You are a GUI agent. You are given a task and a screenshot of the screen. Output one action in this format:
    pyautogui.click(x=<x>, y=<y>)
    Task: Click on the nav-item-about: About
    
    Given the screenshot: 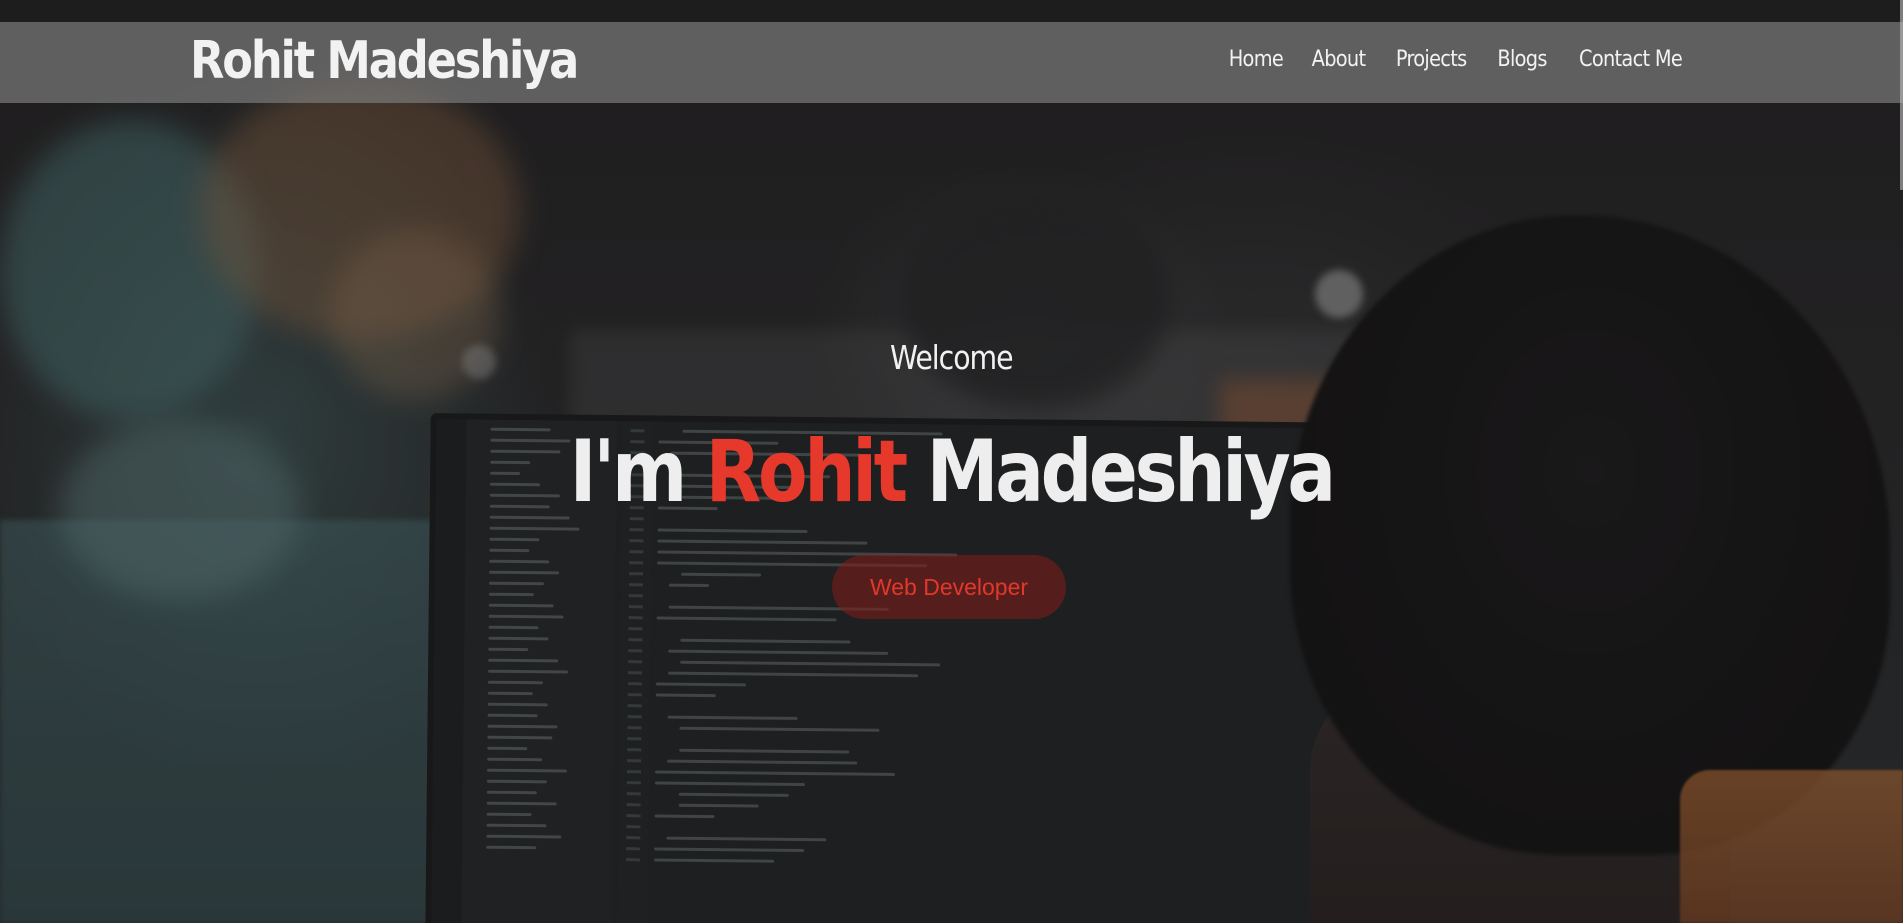 What is the action you would take?
    pyautogui.click(x=1327, y=60)
    